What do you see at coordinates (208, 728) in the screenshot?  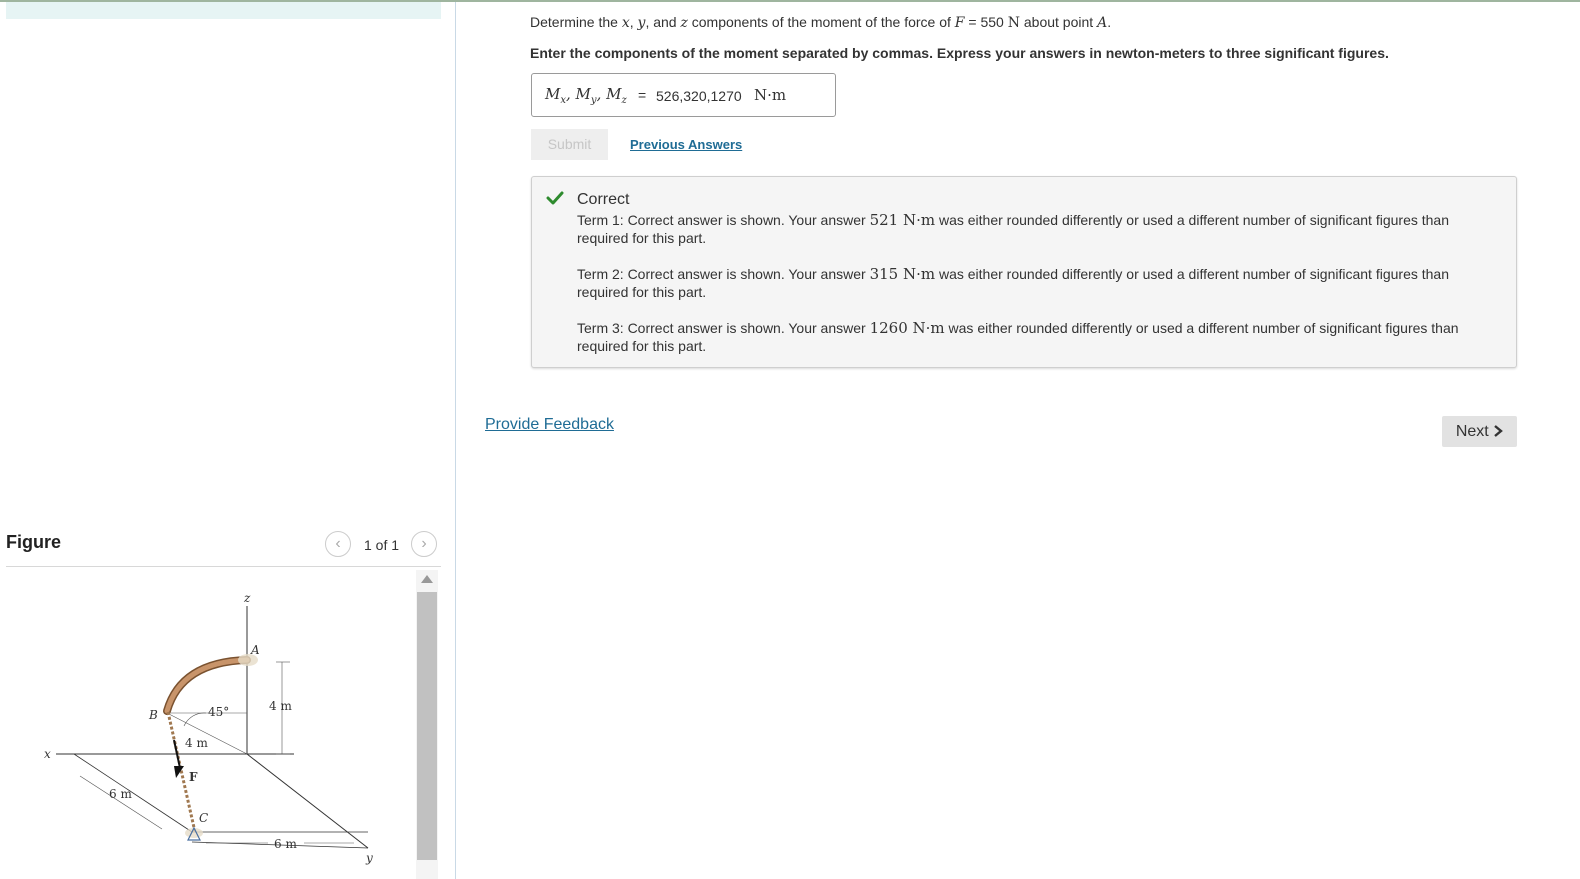 I see `figure-diagram: z x y 6 m 6 m 4 m 45° 4 m A B F C` at bounding box center [208, 728].